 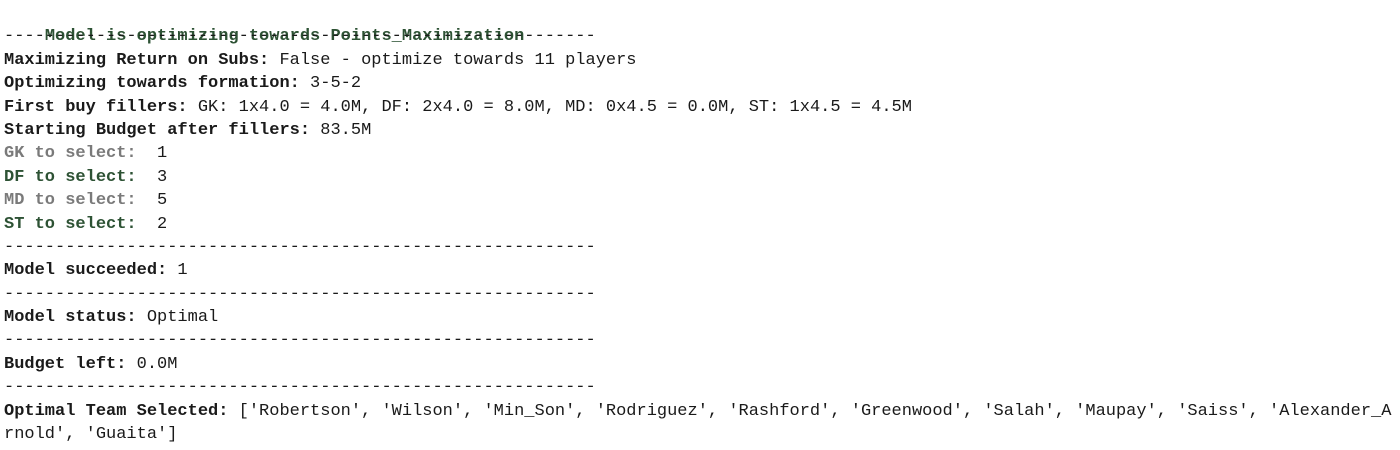 I want to click on md-line: MD to select: 5, so click(x=699, y=200).